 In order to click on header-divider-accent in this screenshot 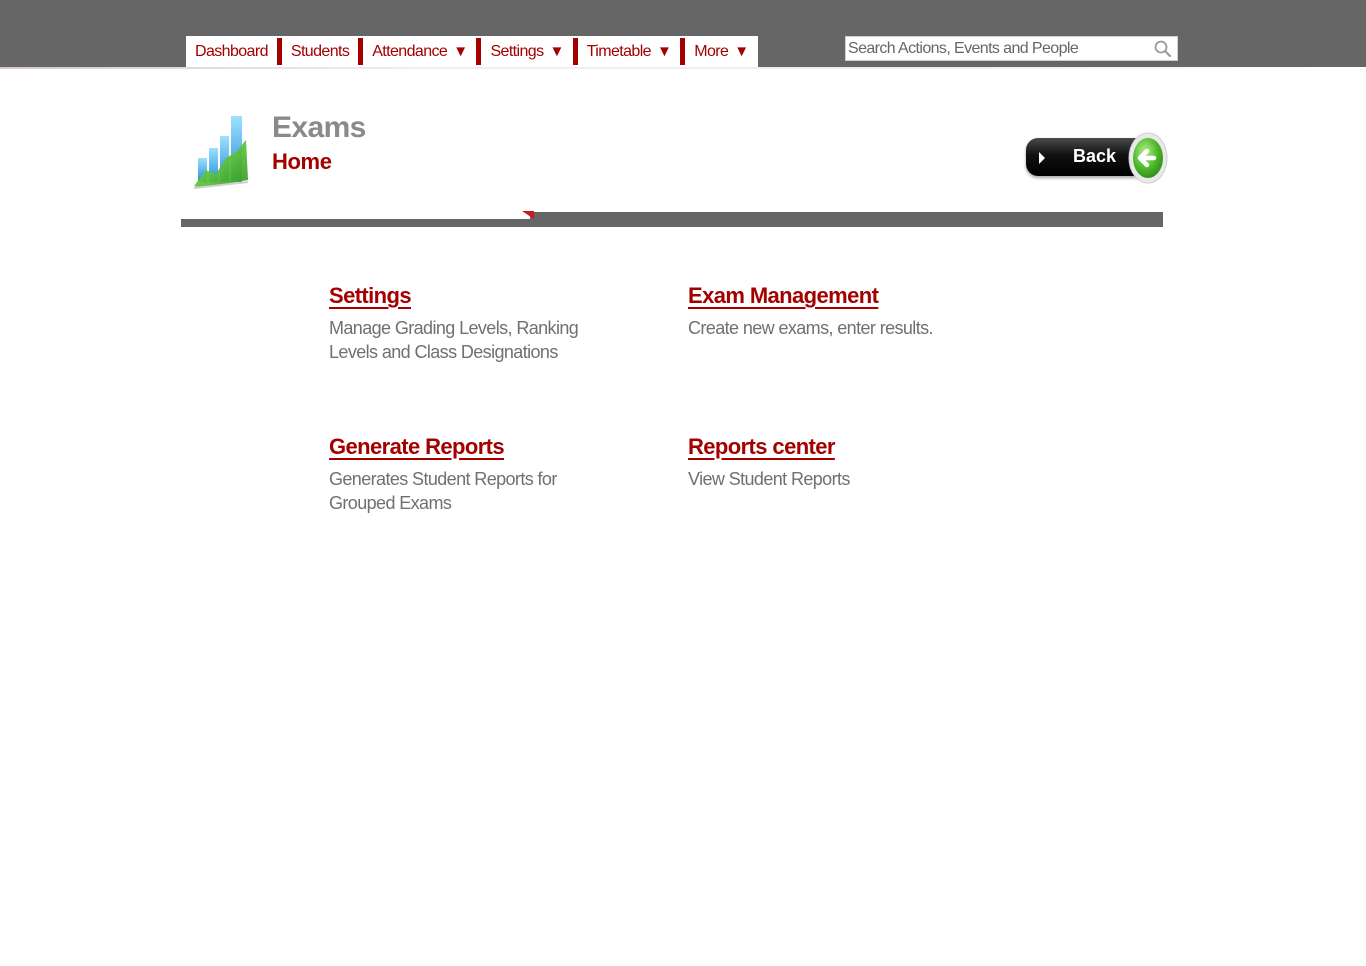, I will do `click(528, 215)`.